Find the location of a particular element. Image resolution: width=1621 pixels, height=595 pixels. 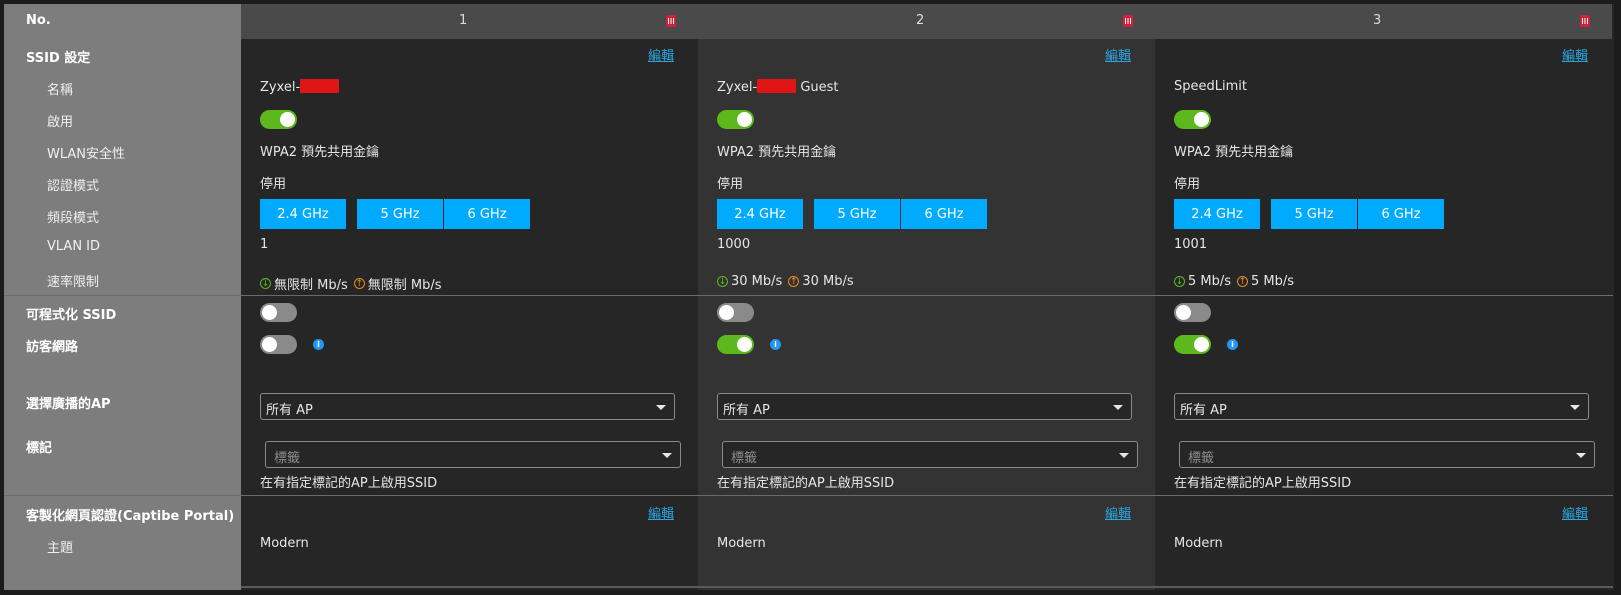

rate-up: 無限制 Mb/s is located at coordinates (404, 285).